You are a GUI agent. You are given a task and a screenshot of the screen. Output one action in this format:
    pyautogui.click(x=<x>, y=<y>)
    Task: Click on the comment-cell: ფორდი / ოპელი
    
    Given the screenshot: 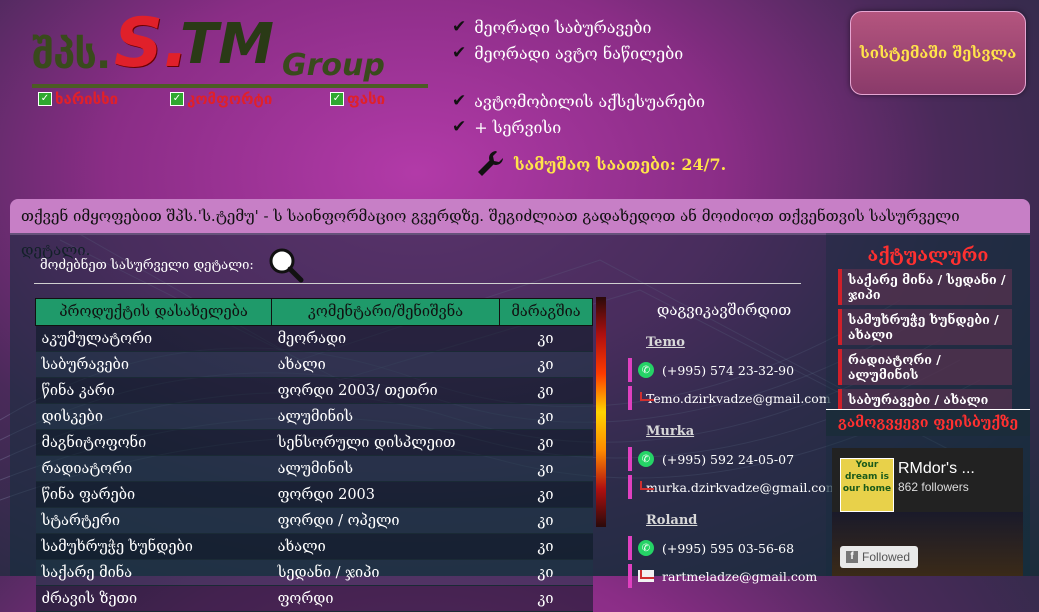 What is the action you would take?
    pyautogui.click(x=385, y=520)
    